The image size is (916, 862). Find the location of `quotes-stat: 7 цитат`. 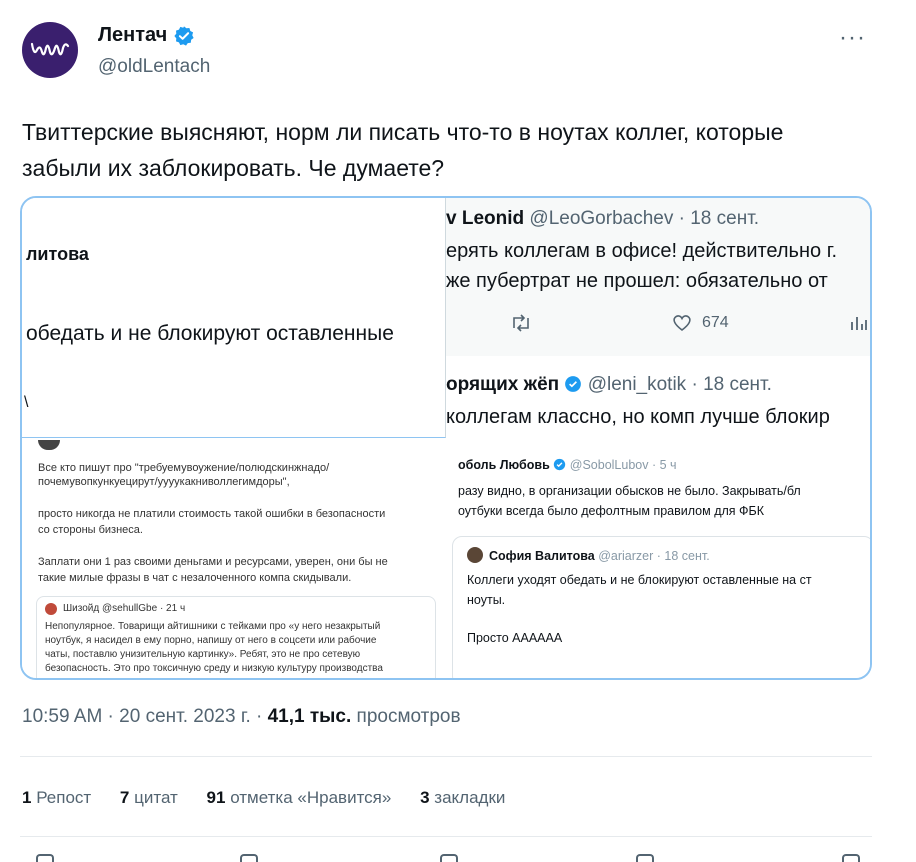

quotes-stat: 7 цитат is located at coordinates (149, 797).